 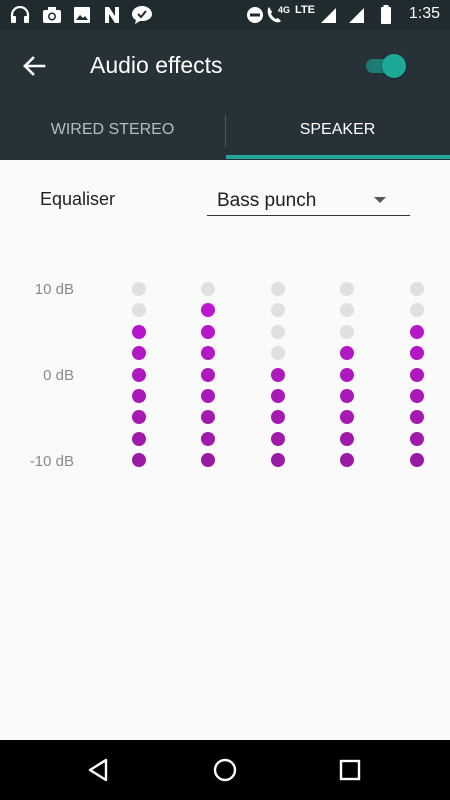 I want to click on n-app-icon, so click(x=112, y=15).